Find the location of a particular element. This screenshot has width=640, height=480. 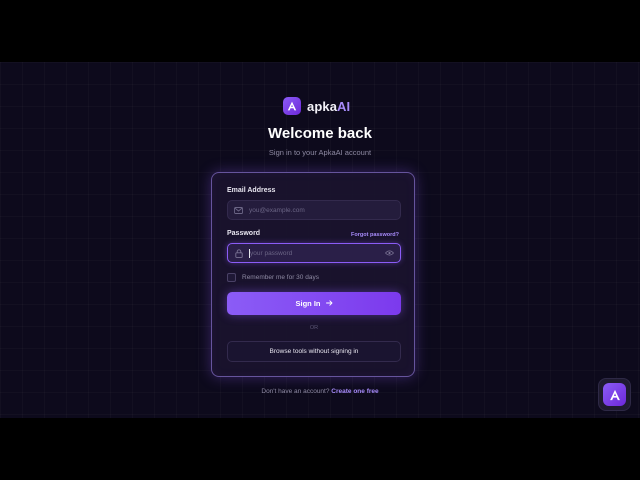

remember-label: Remember me for 30 days is located at coordinates (280, 277).